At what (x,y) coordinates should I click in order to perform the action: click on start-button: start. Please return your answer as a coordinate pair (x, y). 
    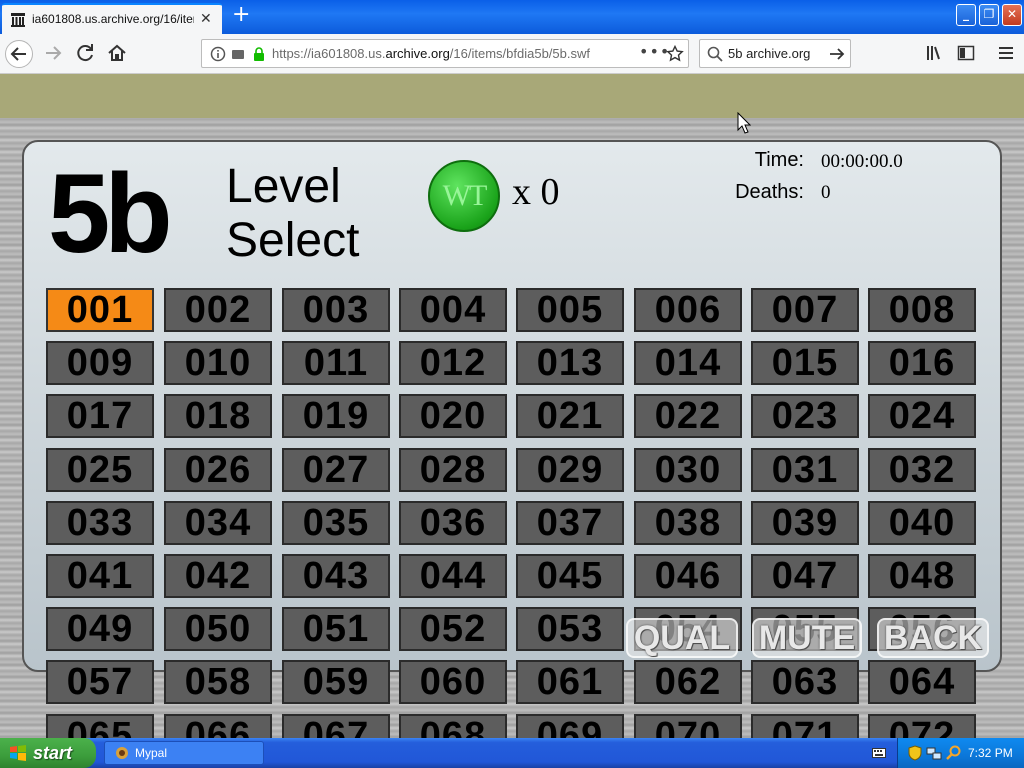
    Looking at the image, I should click on (48, 753).